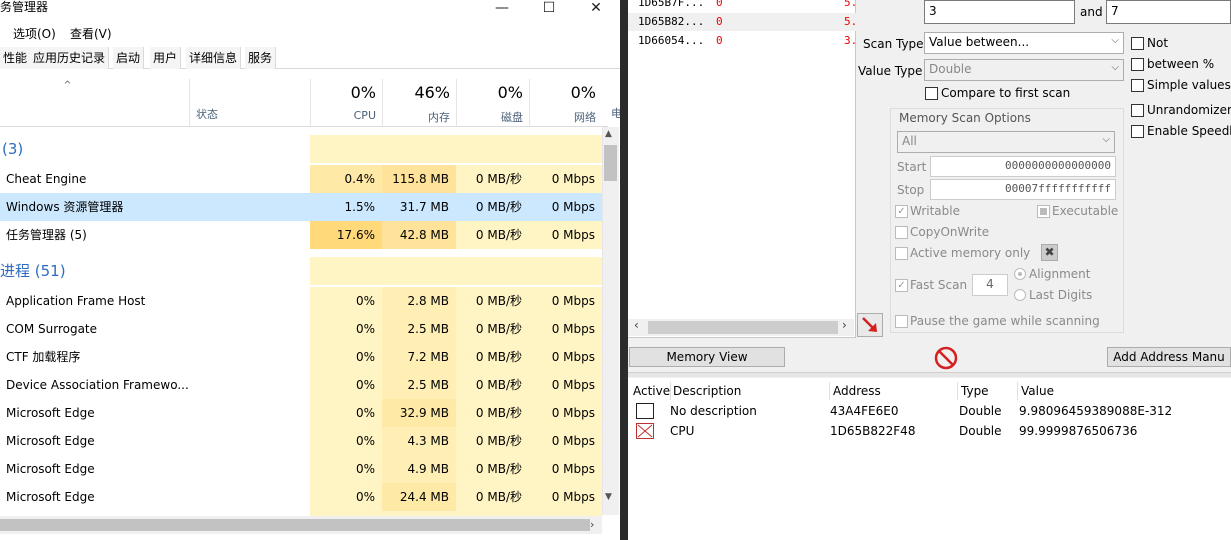 The image size is (1231, 540). I want to click on writable-checkbox: ✓, so click(901, 211).